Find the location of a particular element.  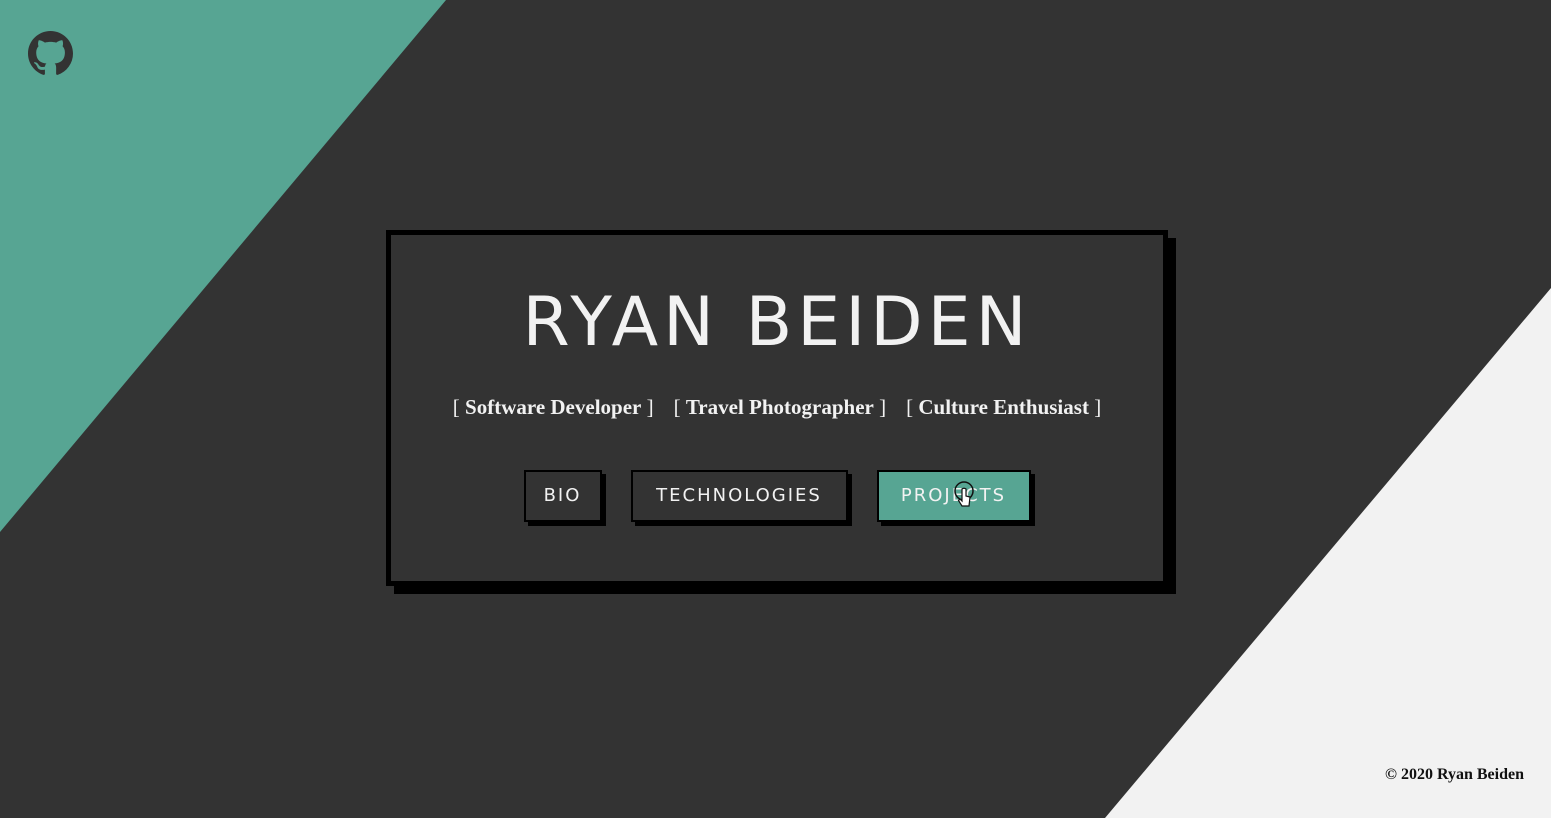

github-link is located at coordinates (50, 53).